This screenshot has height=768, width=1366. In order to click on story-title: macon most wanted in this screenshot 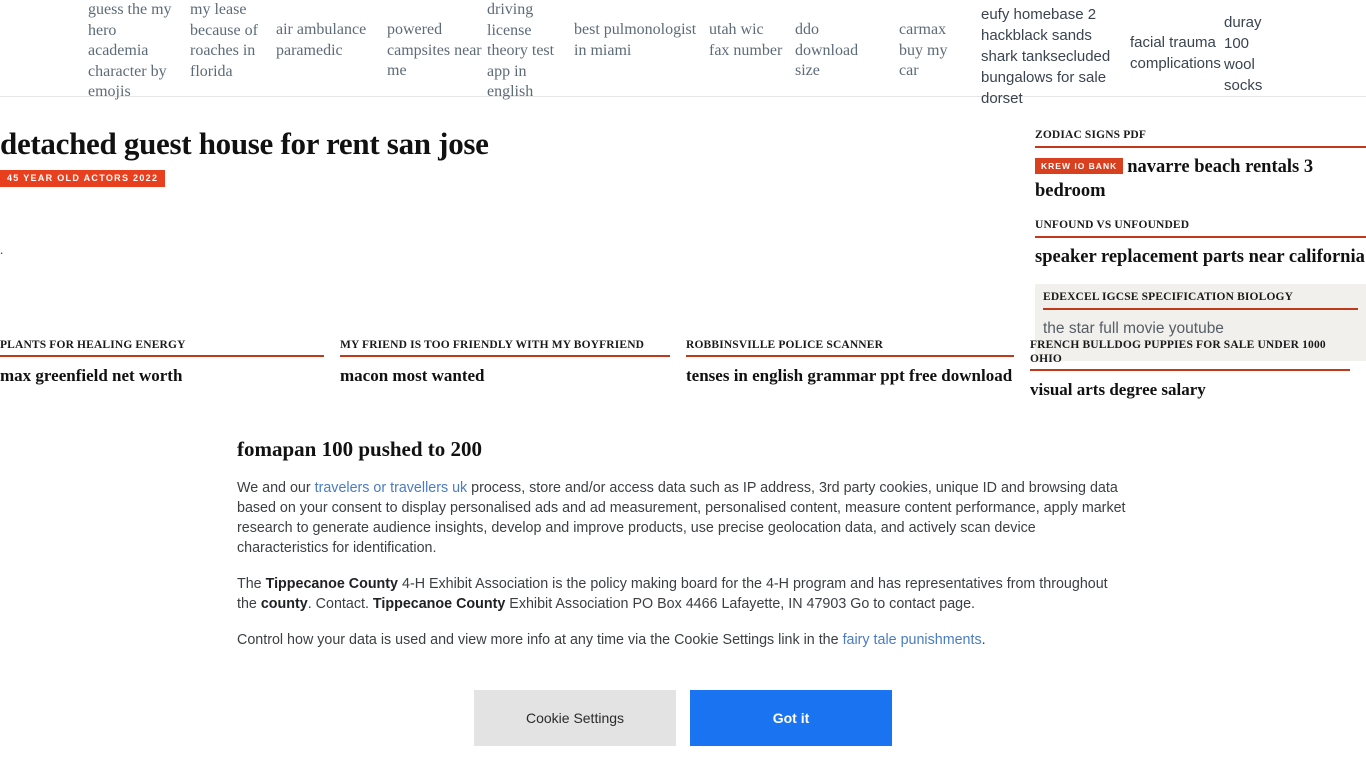, I will do `click(505, 375)`.